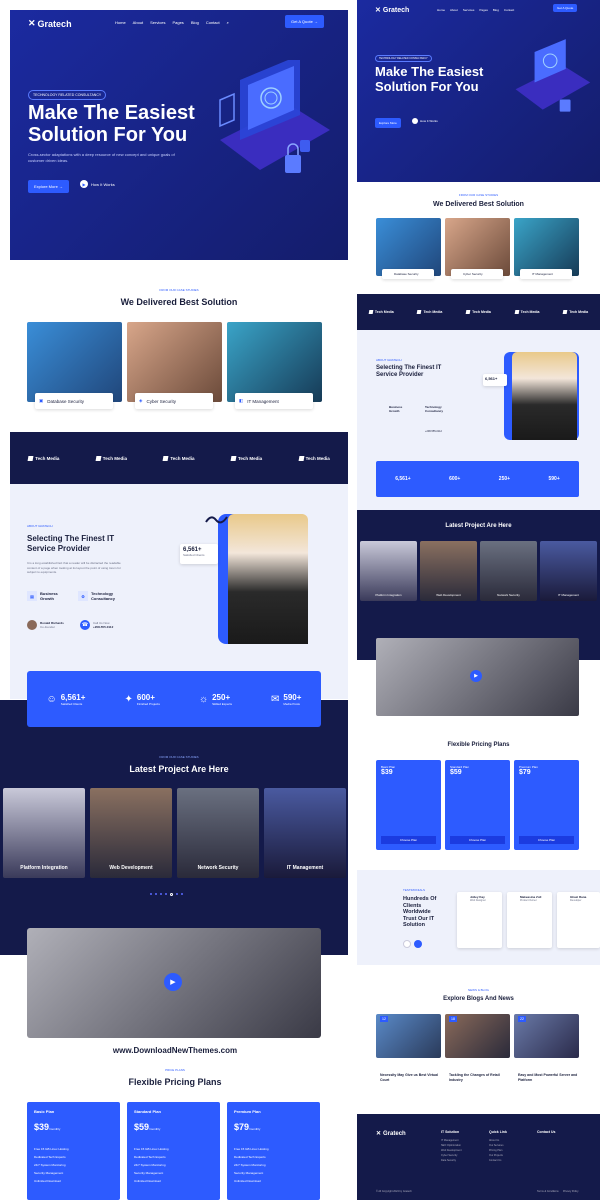 The width and height of the screenshot is (600, 1200). I want to click on footer-col1-title: IT Solution, so click(450, 1132).